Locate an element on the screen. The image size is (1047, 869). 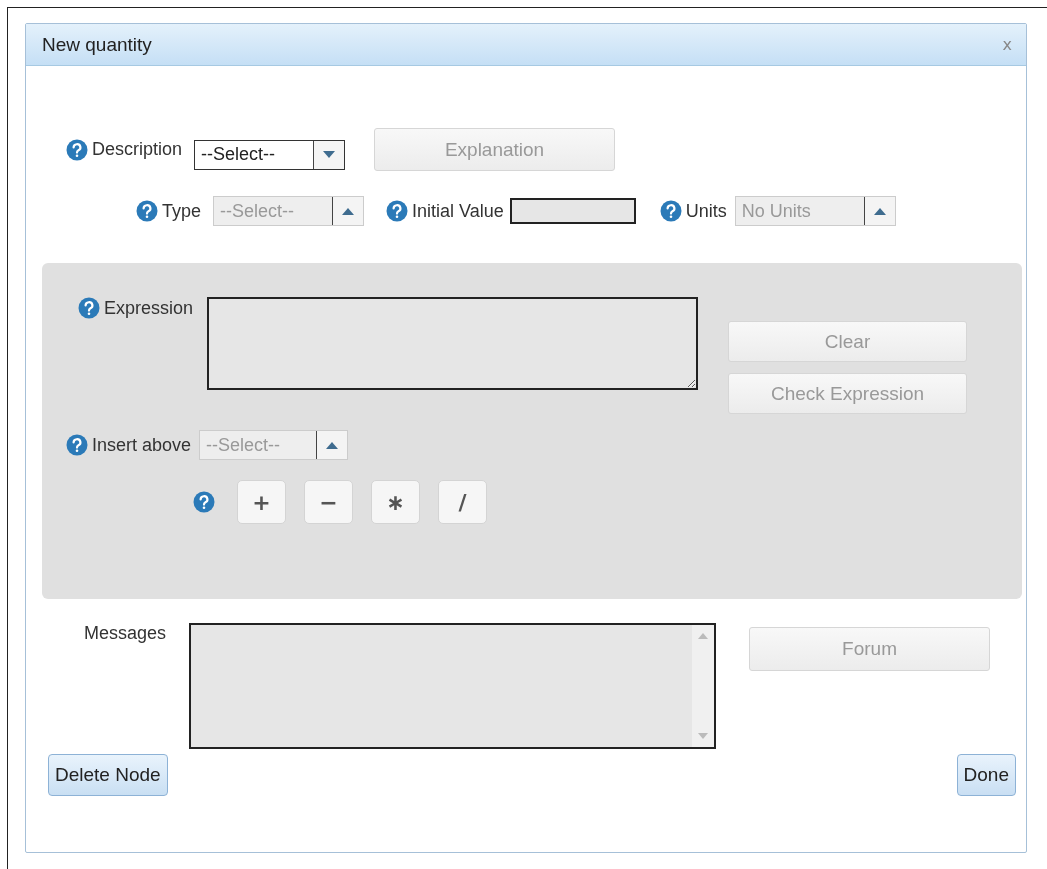
operator-button: − is located at coordinates (328, 502).